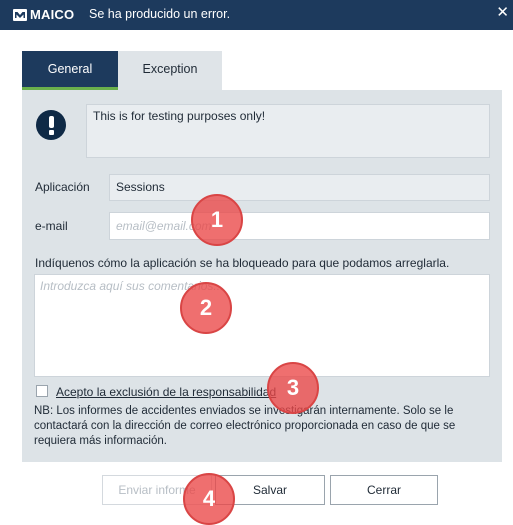 This screenshot has width=513, height=525. I want to click on disclaimer-checkbox, so click(42, 391).